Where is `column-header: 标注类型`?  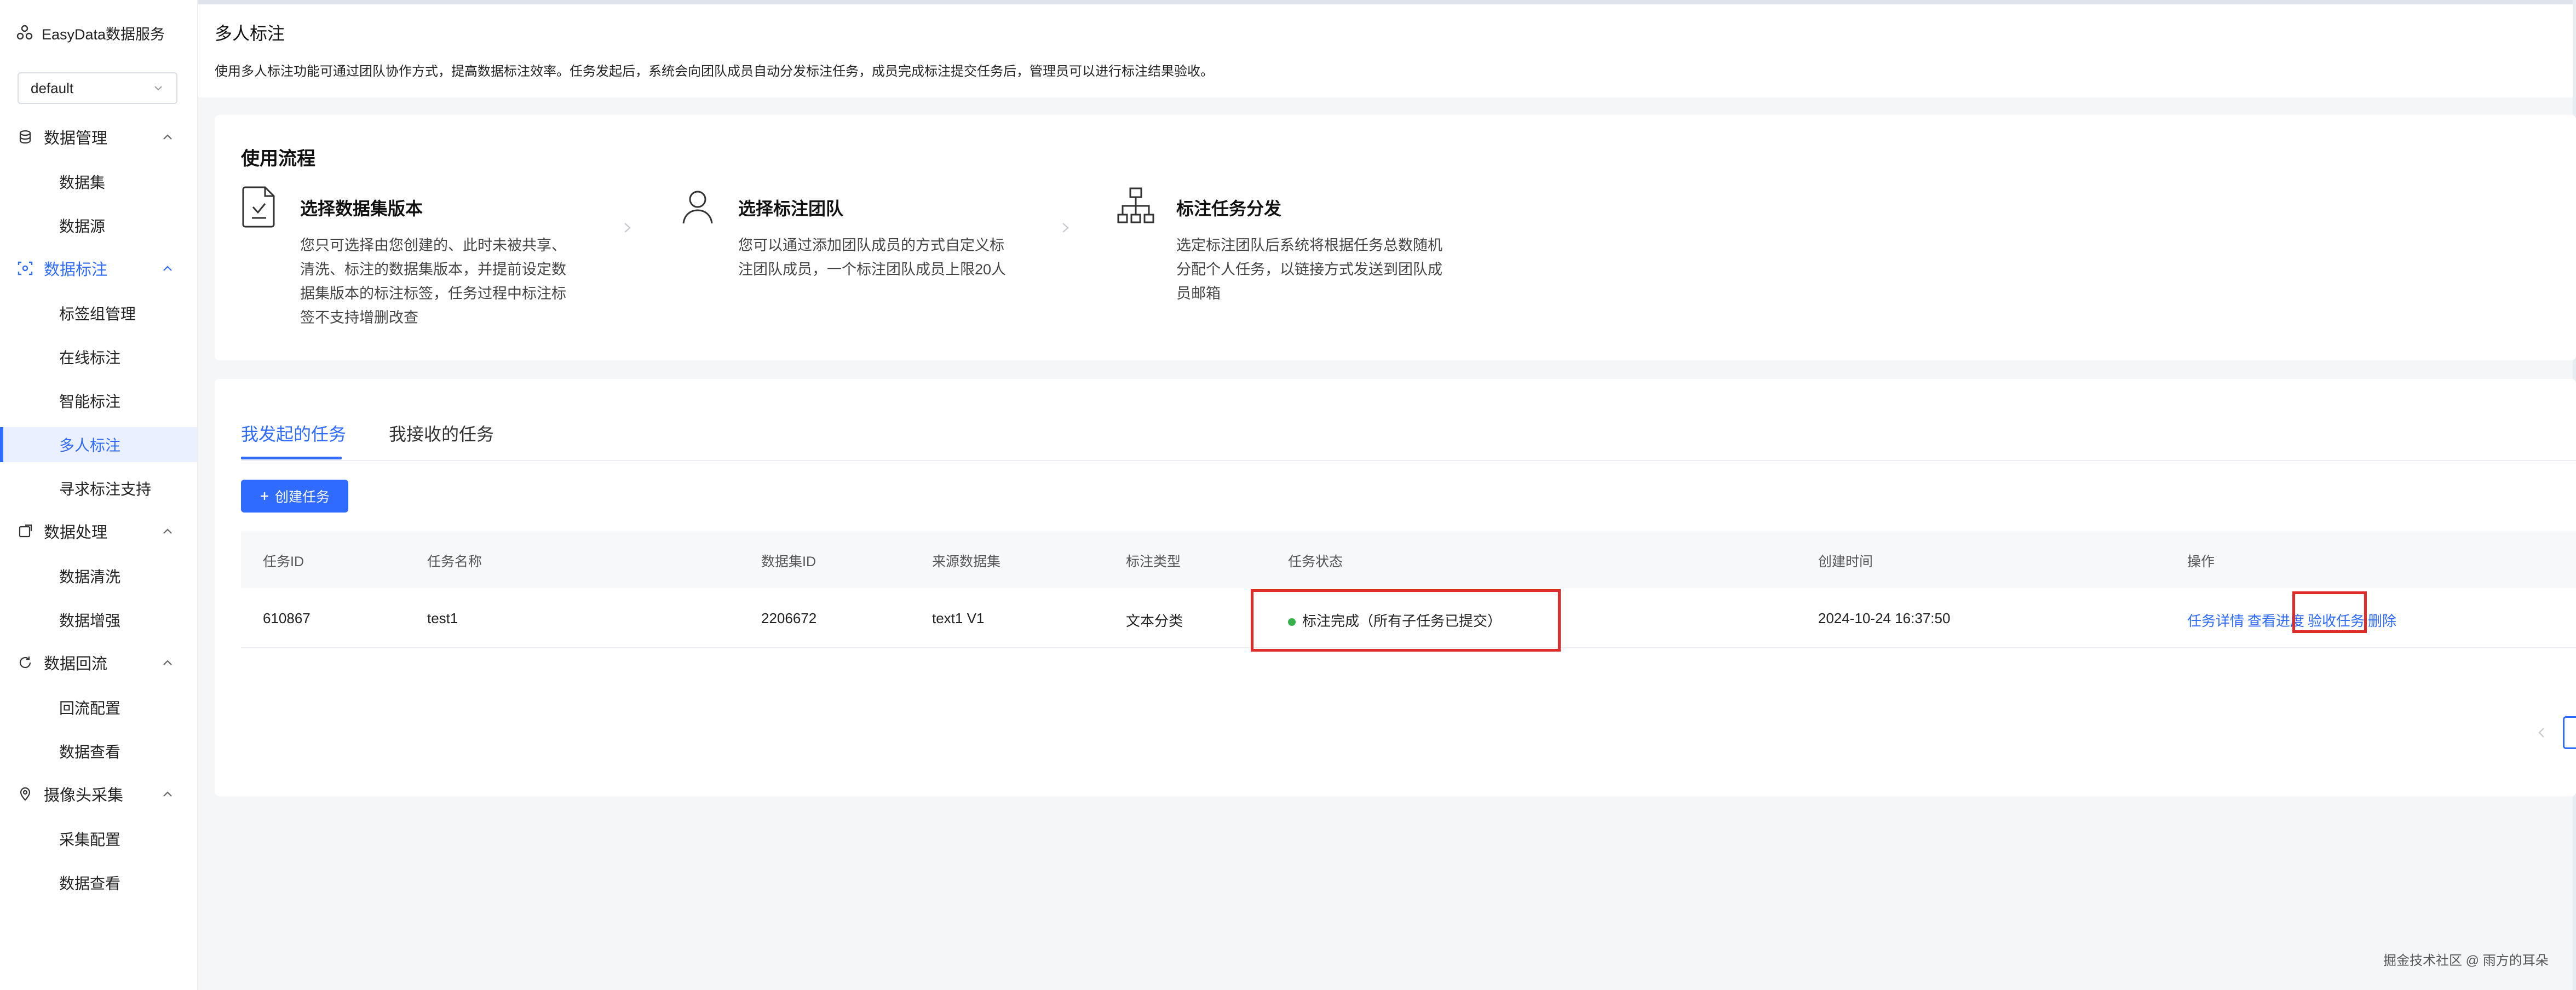 column-header: 标注类型 is located at coordinates (1153, 561).